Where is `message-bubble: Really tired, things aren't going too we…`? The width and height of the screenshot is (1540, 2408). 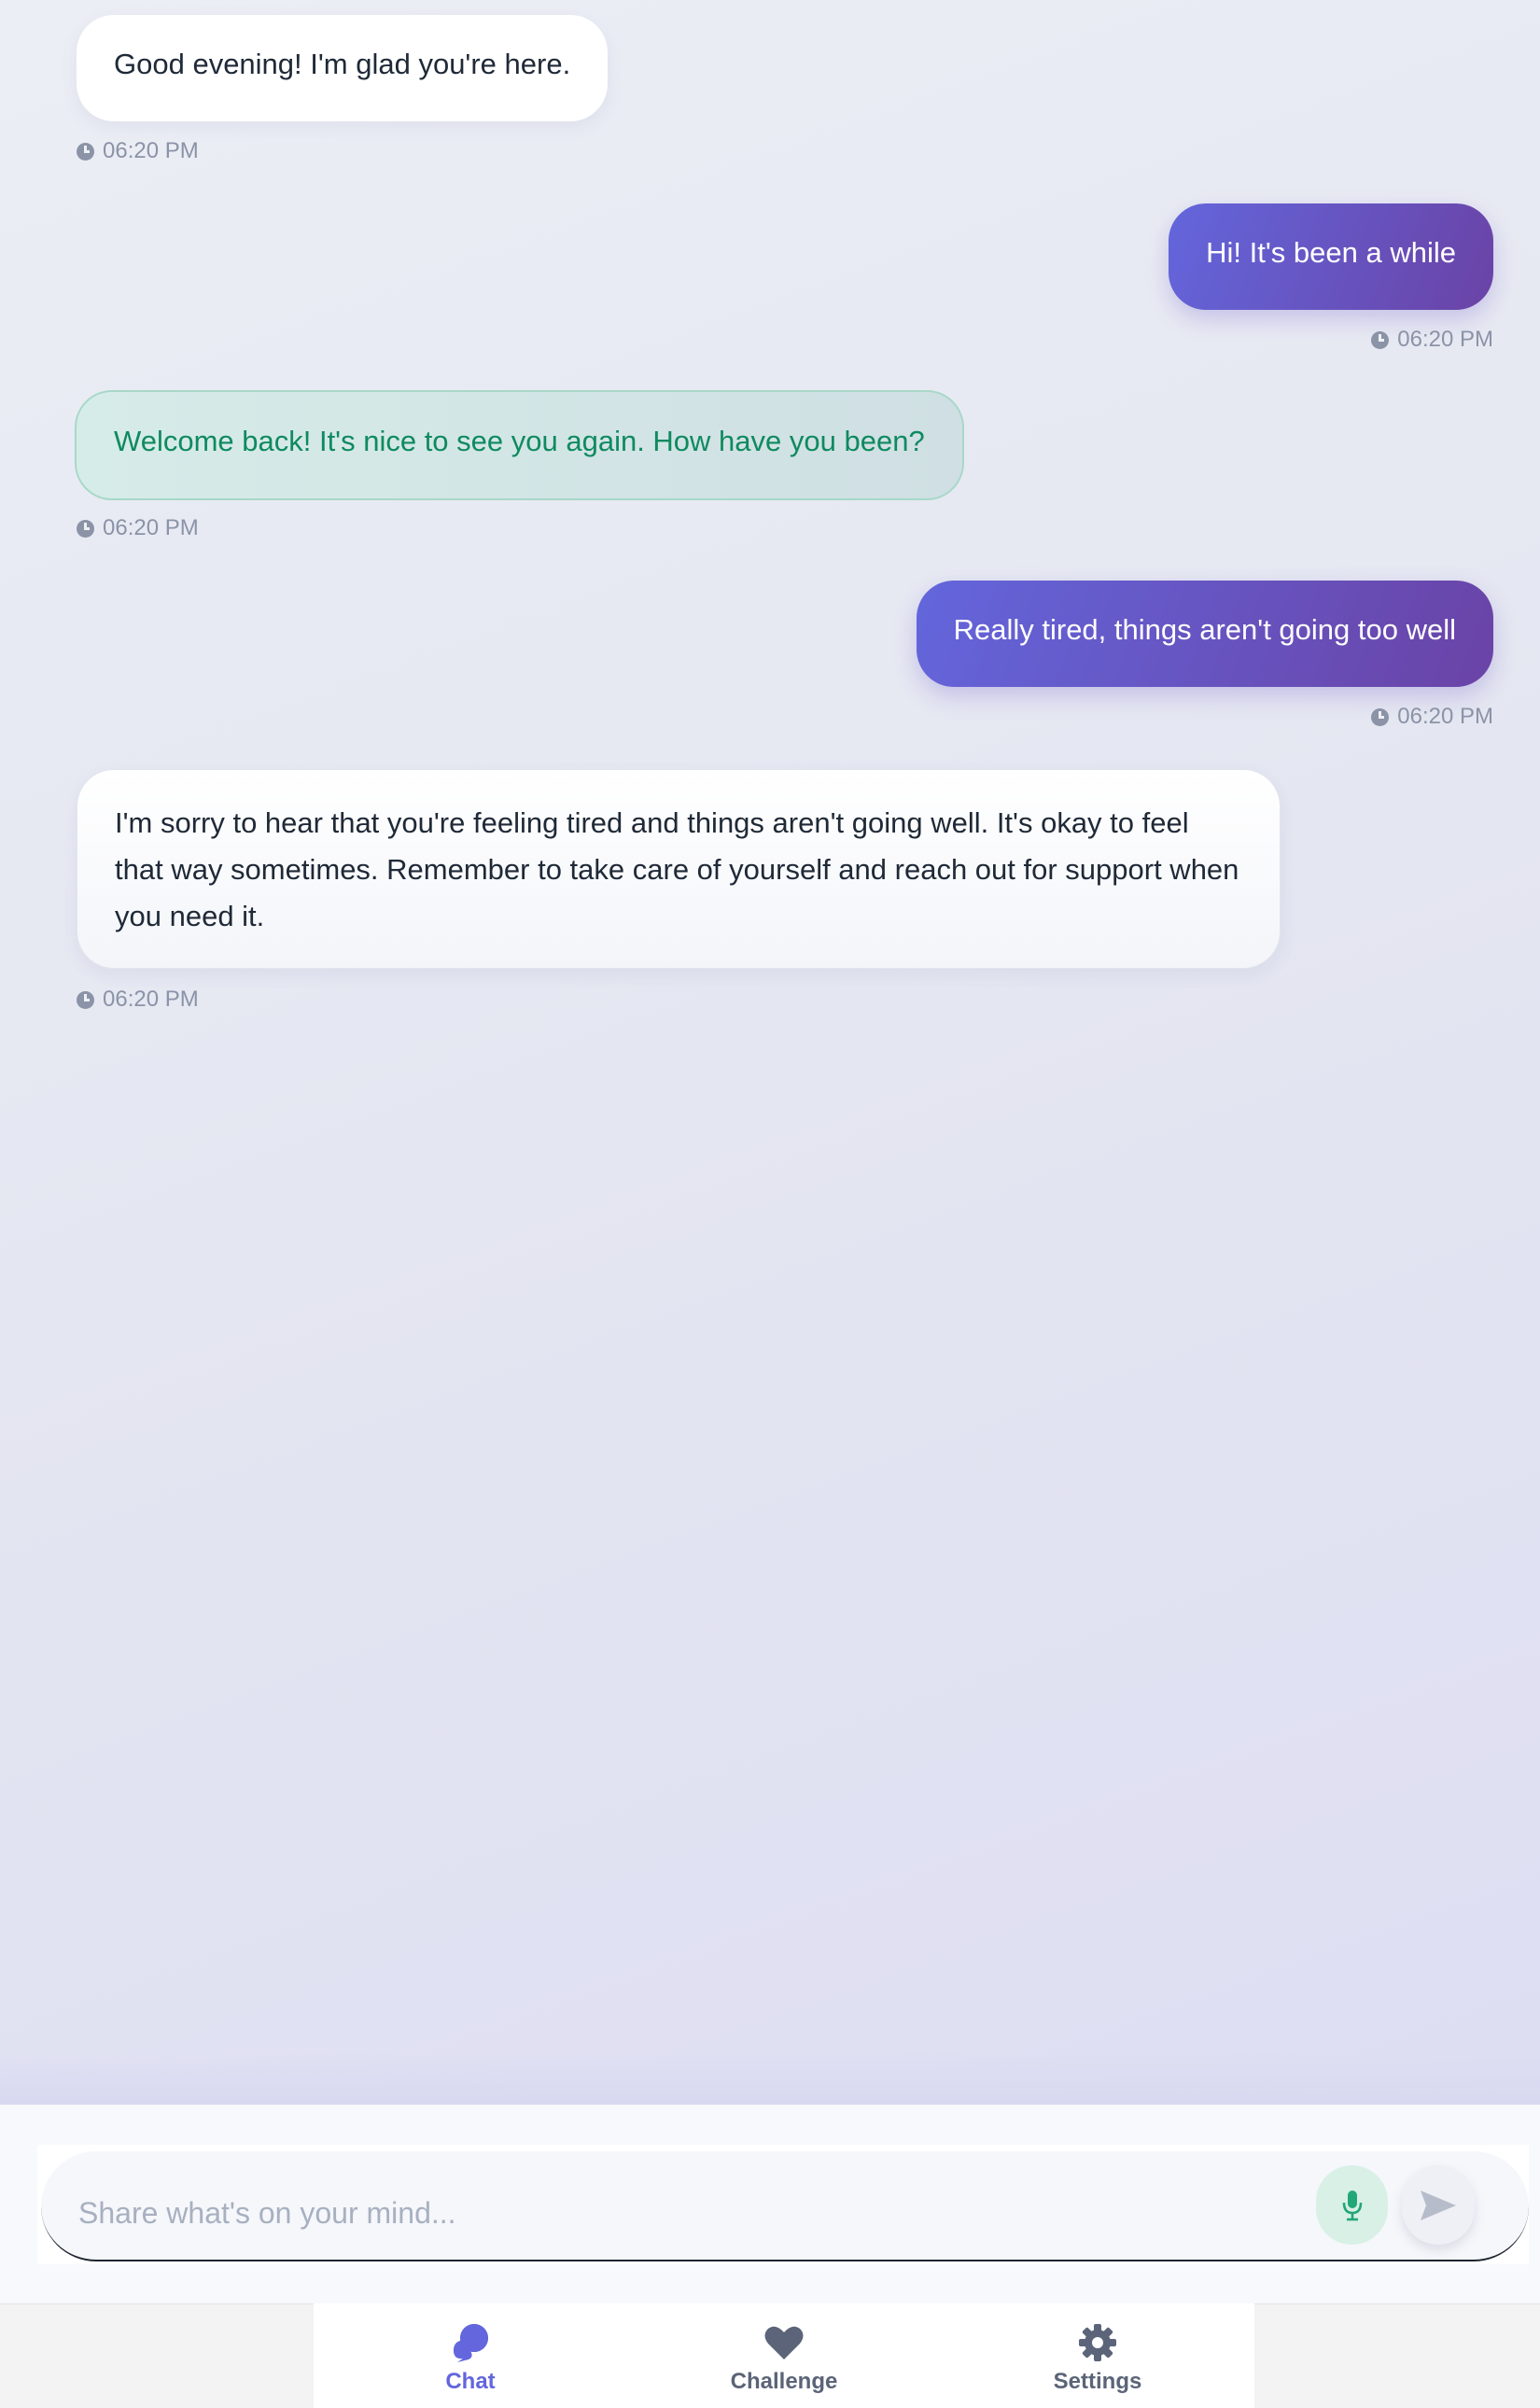 message-bubble: Really tired, things aren't going too we… is located at coordinates (1204, 634).